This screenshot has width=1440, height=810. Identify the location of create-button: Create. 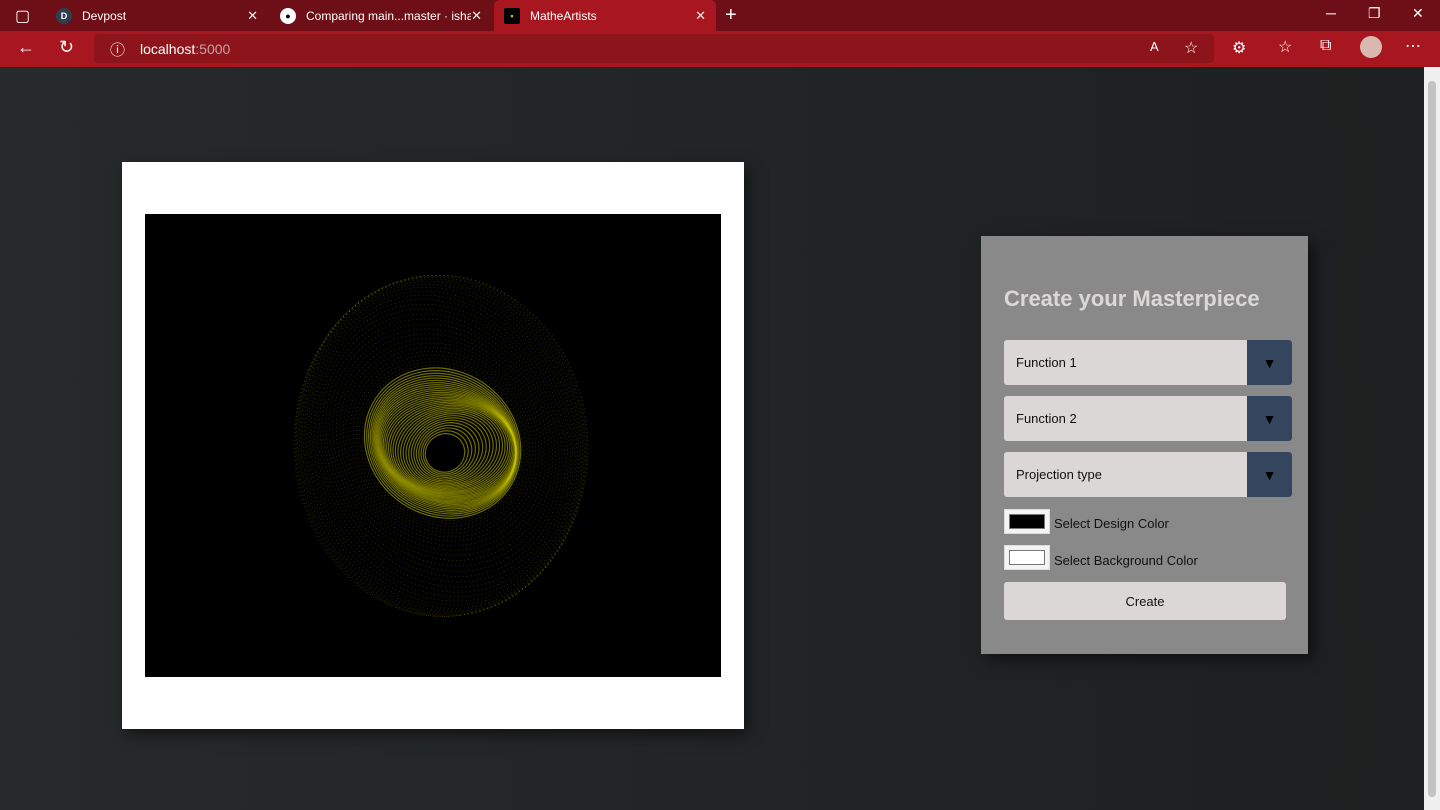
(1145, 601).